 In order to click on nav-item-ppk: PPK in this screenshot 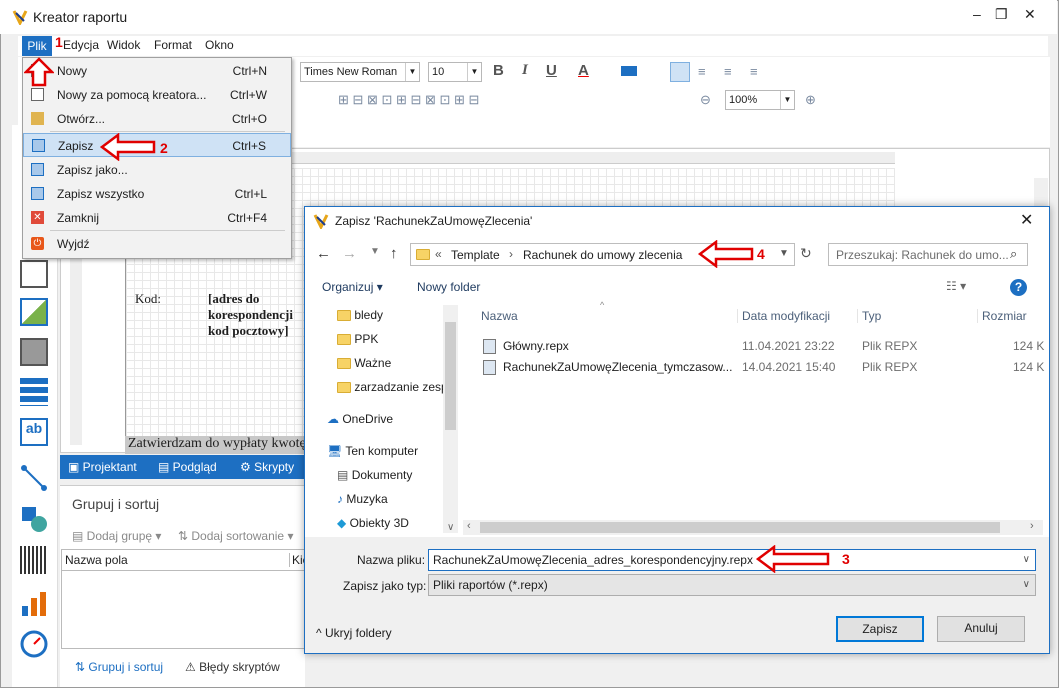, I will do `click(357, 339)`.